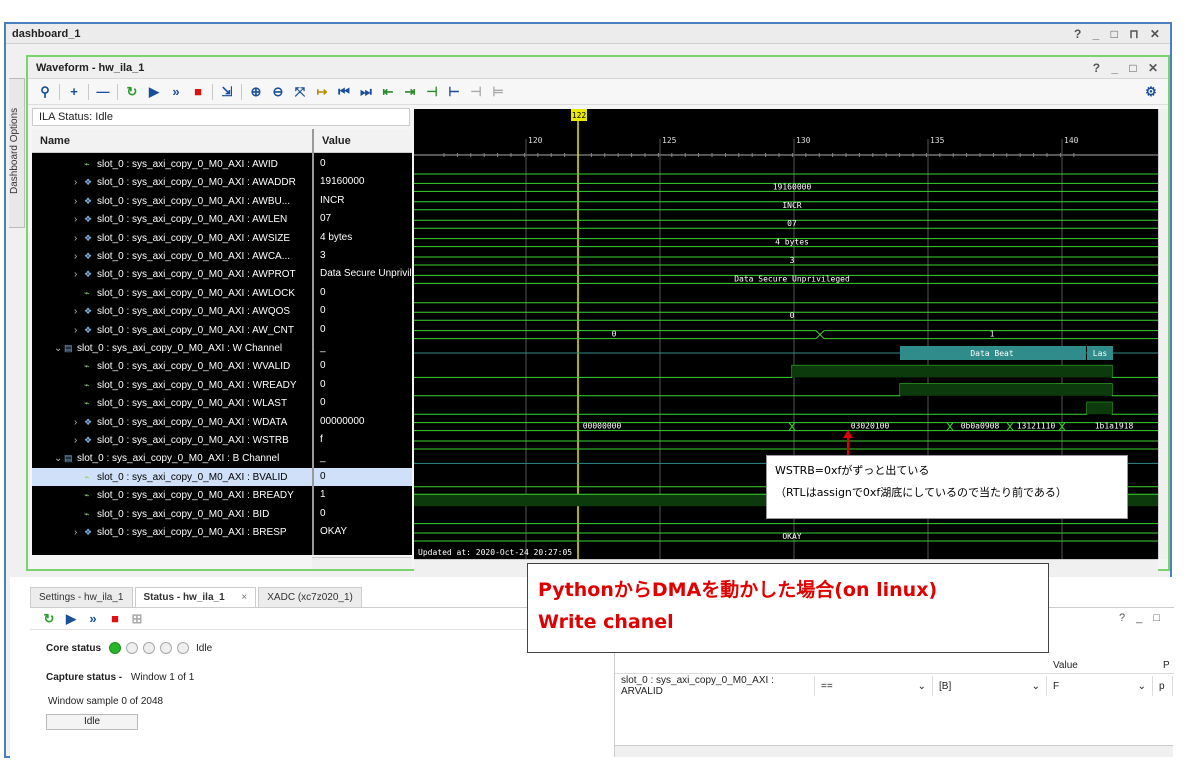 The height and width of the screenshot is (760, 1200). I want to click on waveform-controls: ? _ □ ✕, so click(1127, 68).